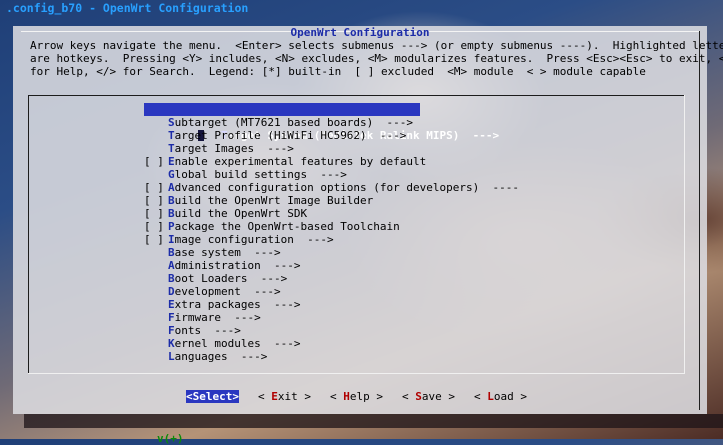  I want to click on menu-item-administration: Administration --->, so click(331, 265).